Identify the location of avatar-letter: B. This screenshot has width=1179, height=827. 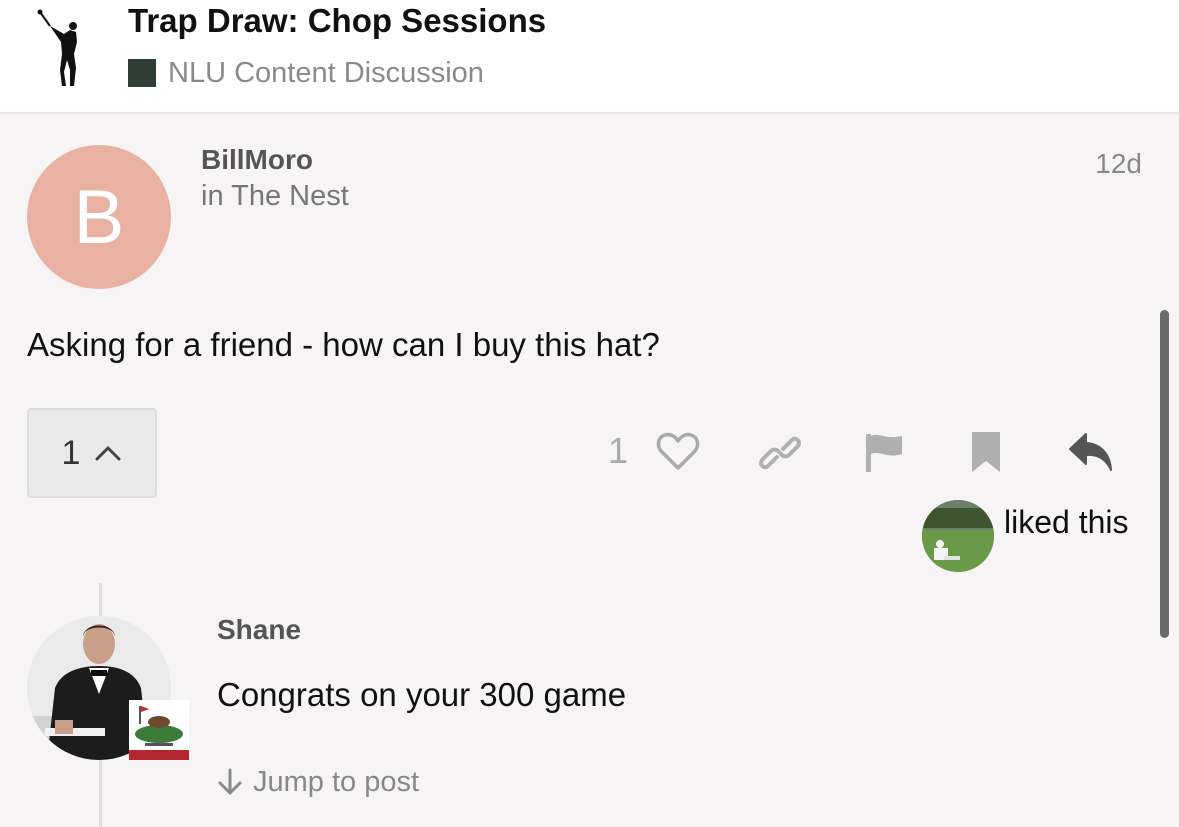
(99, 217).